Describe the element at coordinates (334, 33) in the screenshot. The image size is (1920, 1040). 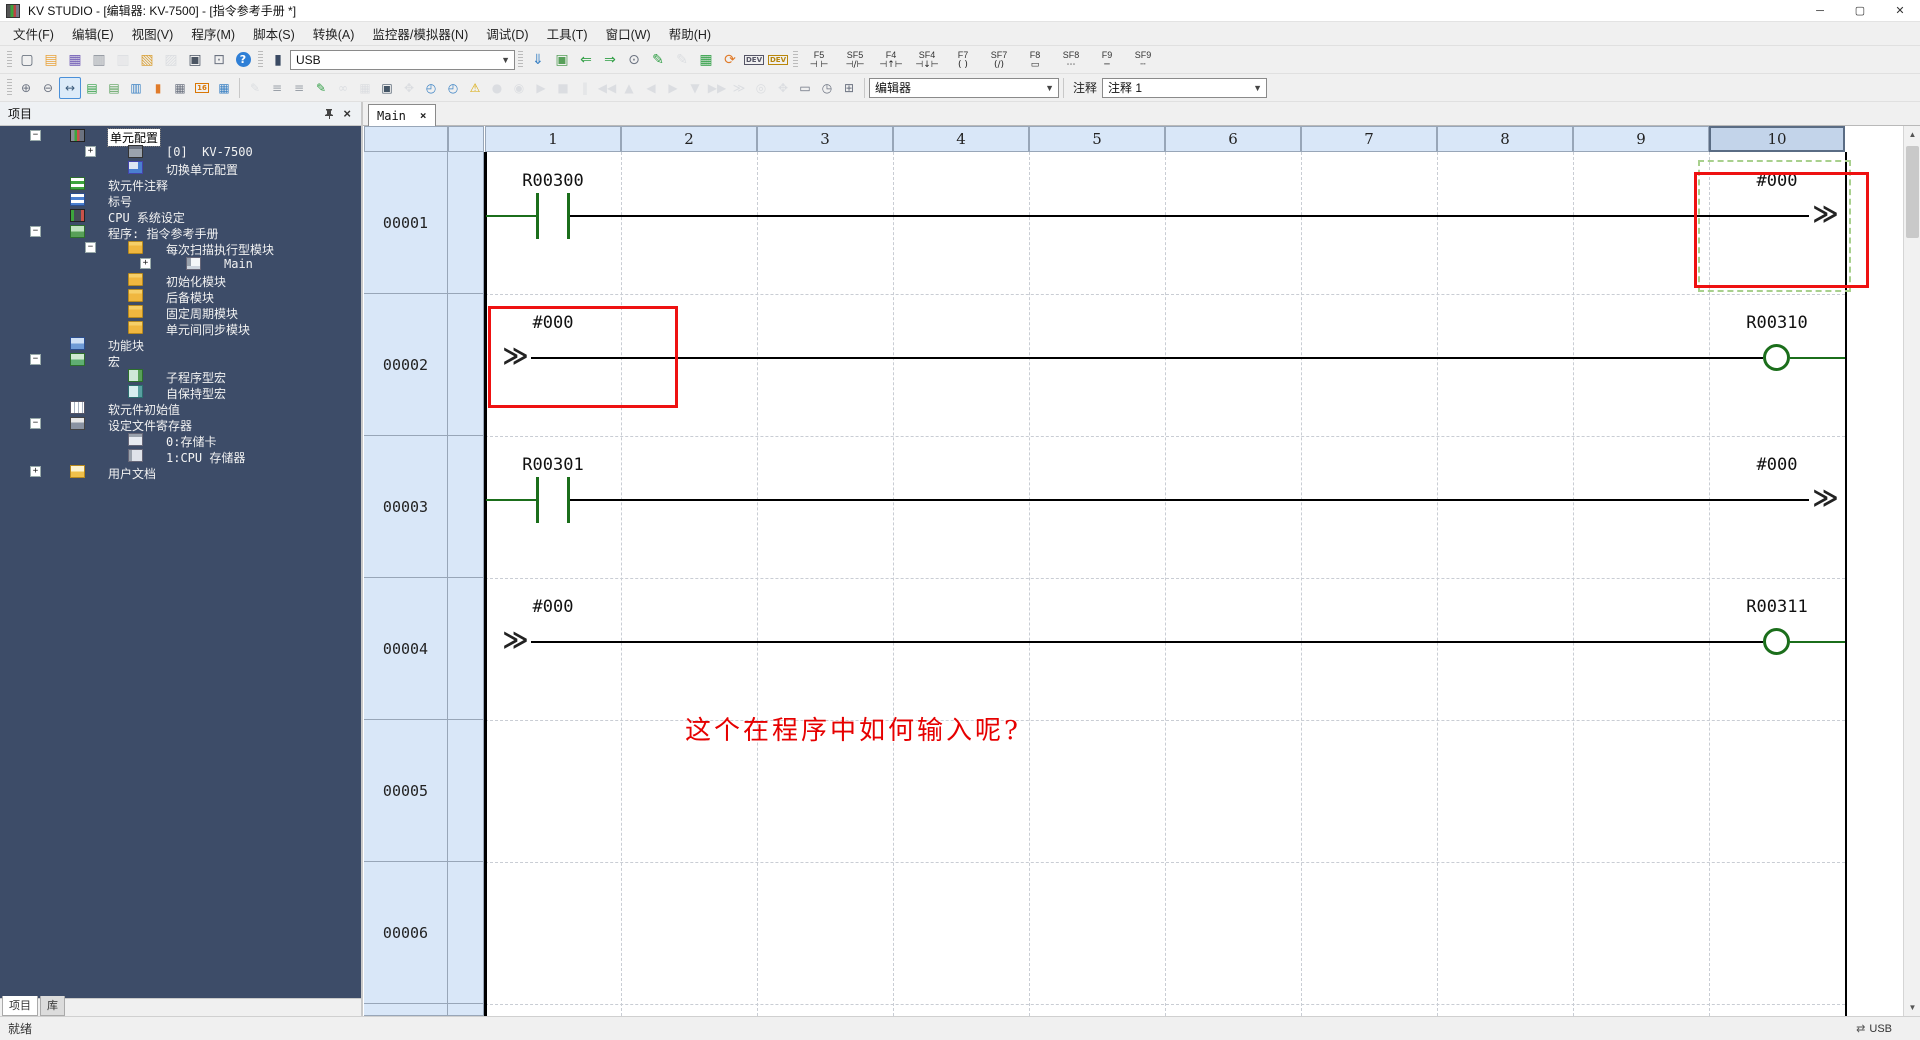
I see `menu-A: 转换(A)` at that location.